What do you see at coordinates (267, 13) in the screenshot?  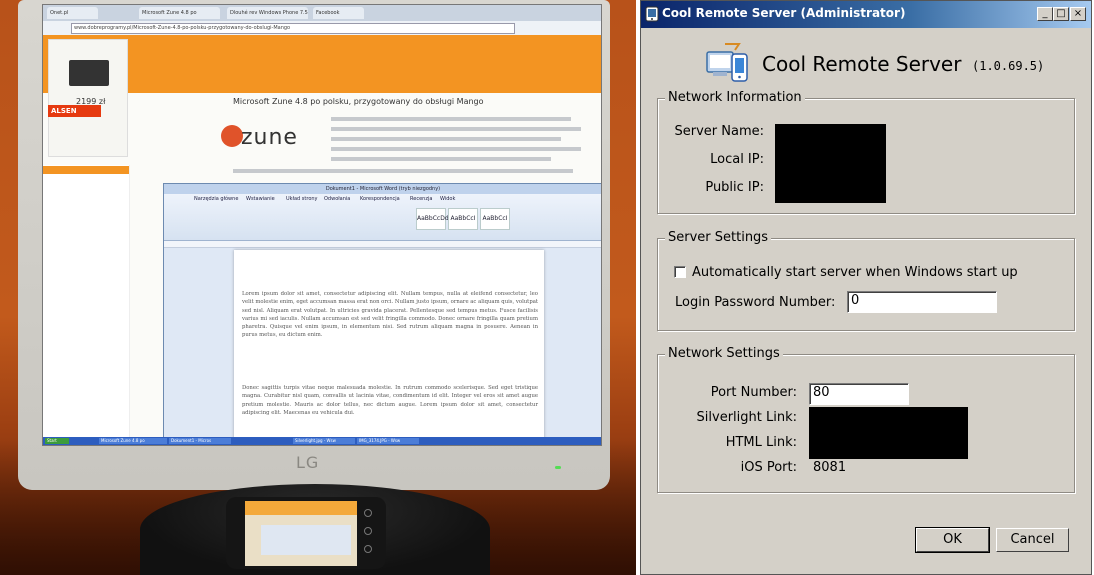 I see `browser-tab: Dlouhé rev Windows Phone 7.5` at bounding box center [267, 13].